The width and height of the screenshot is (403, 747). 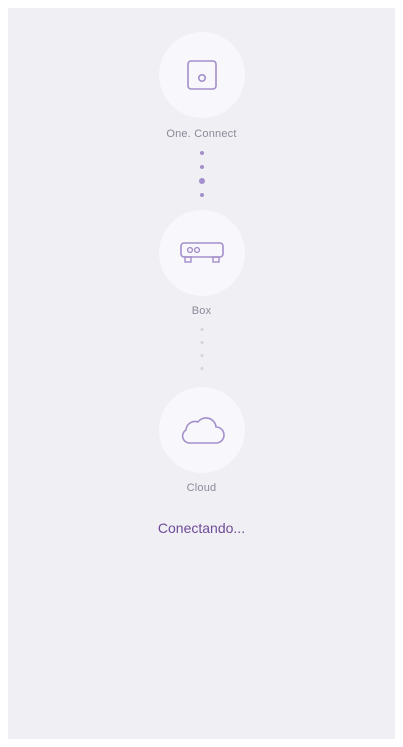 What do you see at coordinates (201, 134) in the screenshot?
I see `one-connect-label: One. Connect` at bounding box center [201, 134].